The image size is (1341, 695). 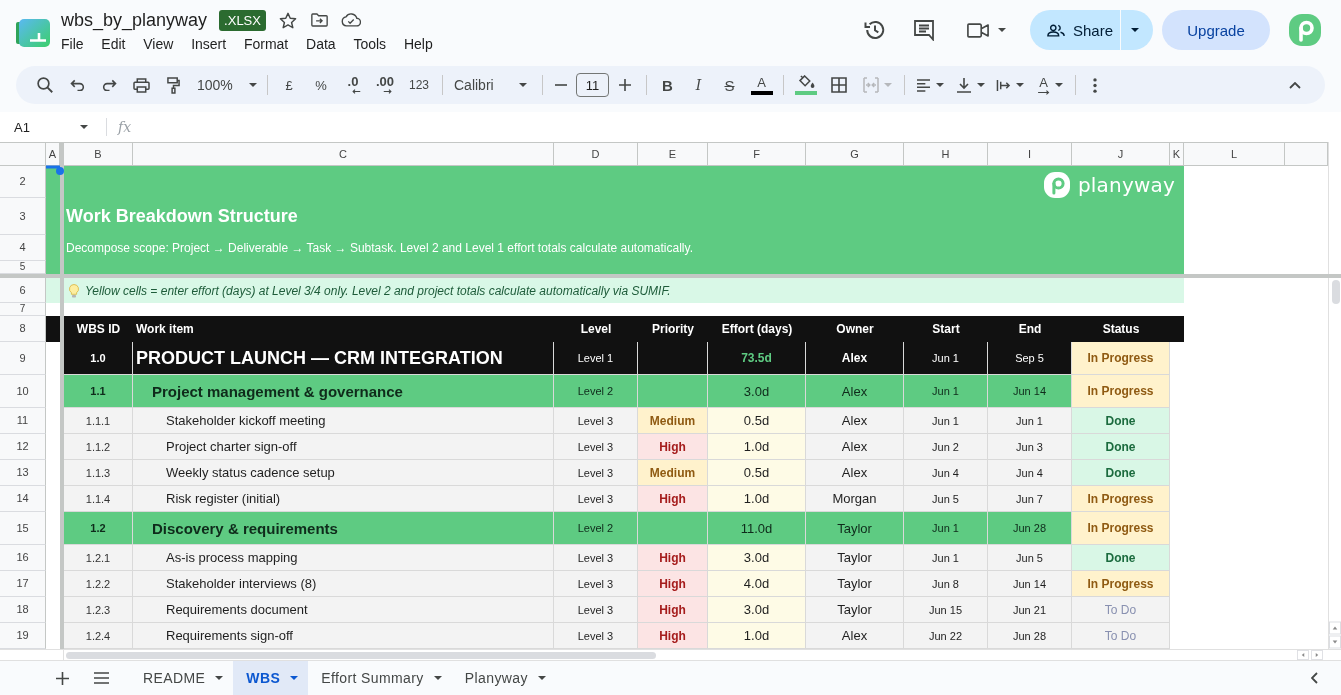 What do you see at coordinates (113, 44) in the screenshot?
I see `menu-item: Edit` at bounding box center [113, 44].